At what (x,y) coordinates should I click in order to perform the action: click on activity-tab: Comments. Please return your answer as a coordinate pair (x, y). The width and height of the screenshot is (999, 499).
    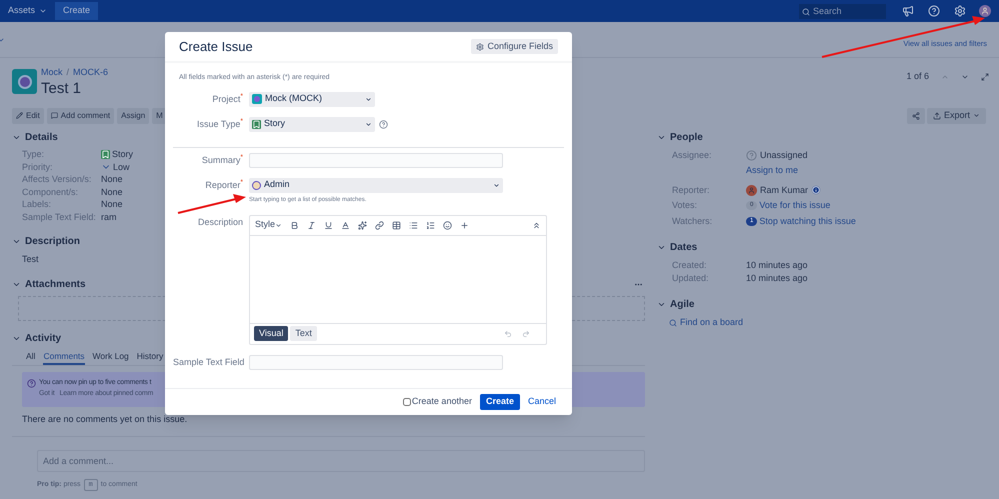
    Looking at the image, I should click on (64, 358).